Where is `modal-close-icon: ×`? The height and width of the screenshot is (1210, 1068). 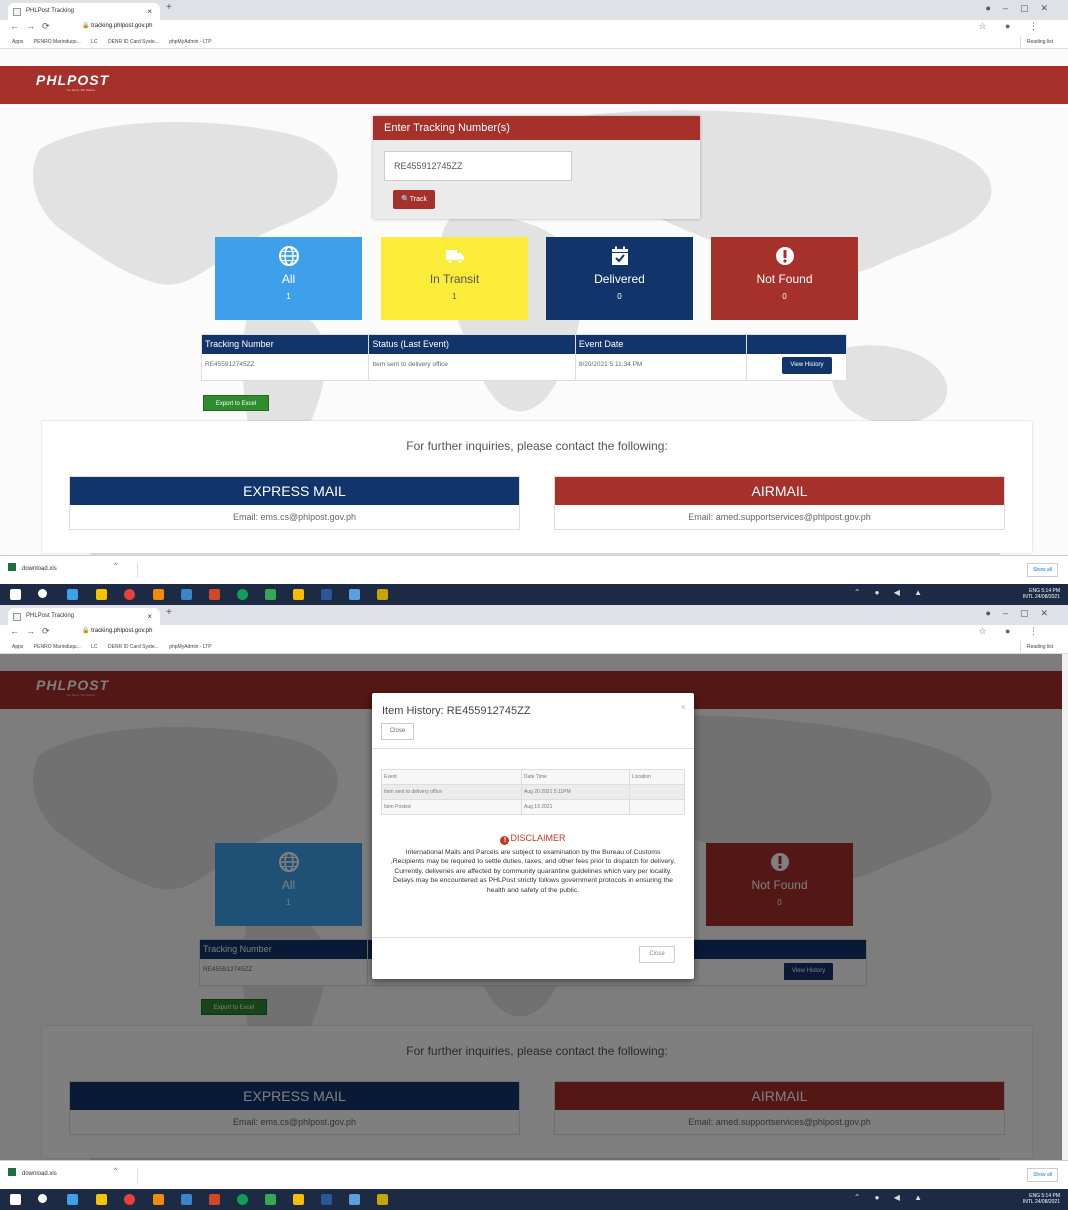 modal-close-icon: × is located at coordinates (683, 707).